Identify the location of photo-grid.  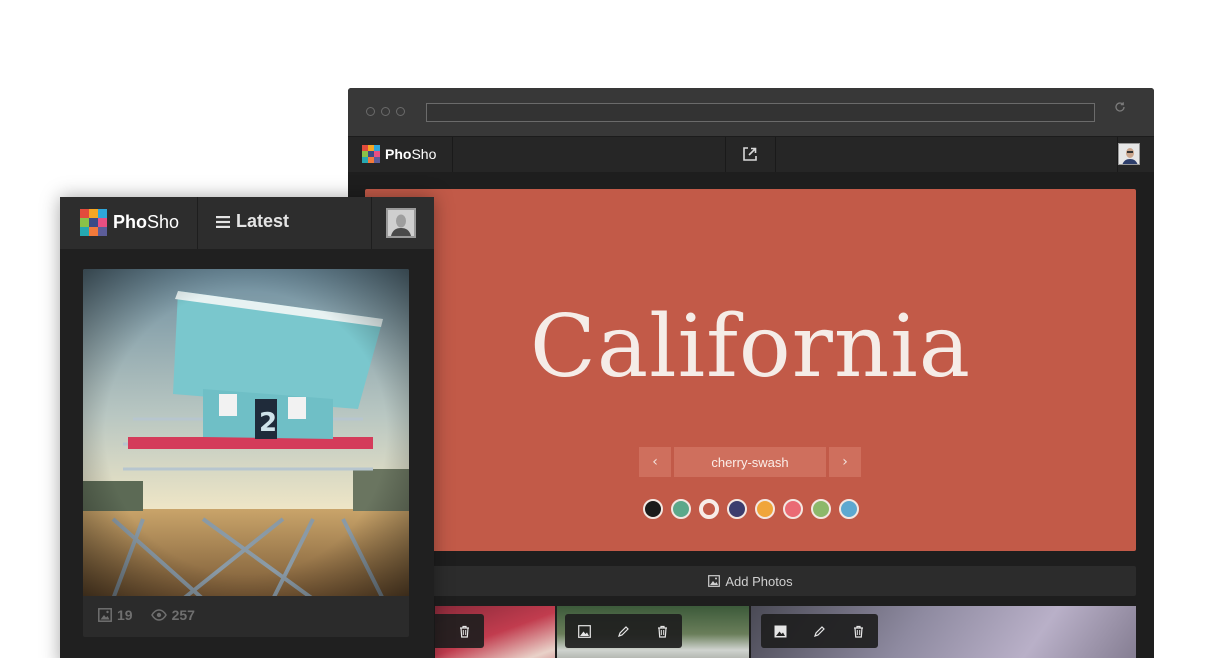
(750, 632).